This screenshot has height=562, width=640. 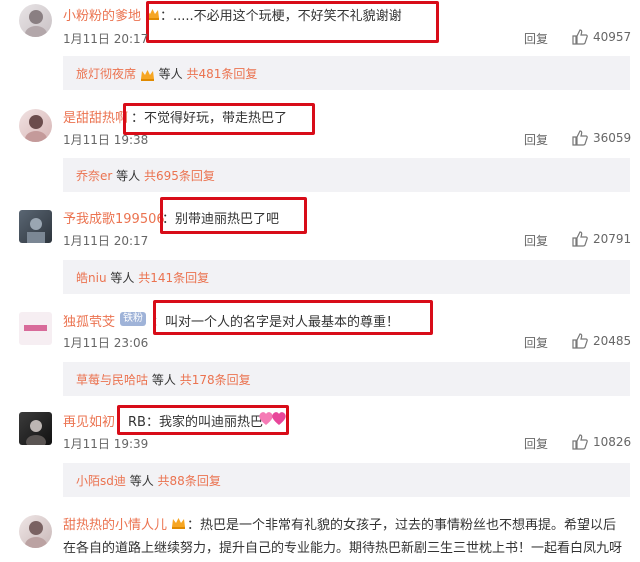 What do you see at coordinates (114, 217) in the screenshot?
I see `username: 予我成歌199506` at bounding box center [114, 217].